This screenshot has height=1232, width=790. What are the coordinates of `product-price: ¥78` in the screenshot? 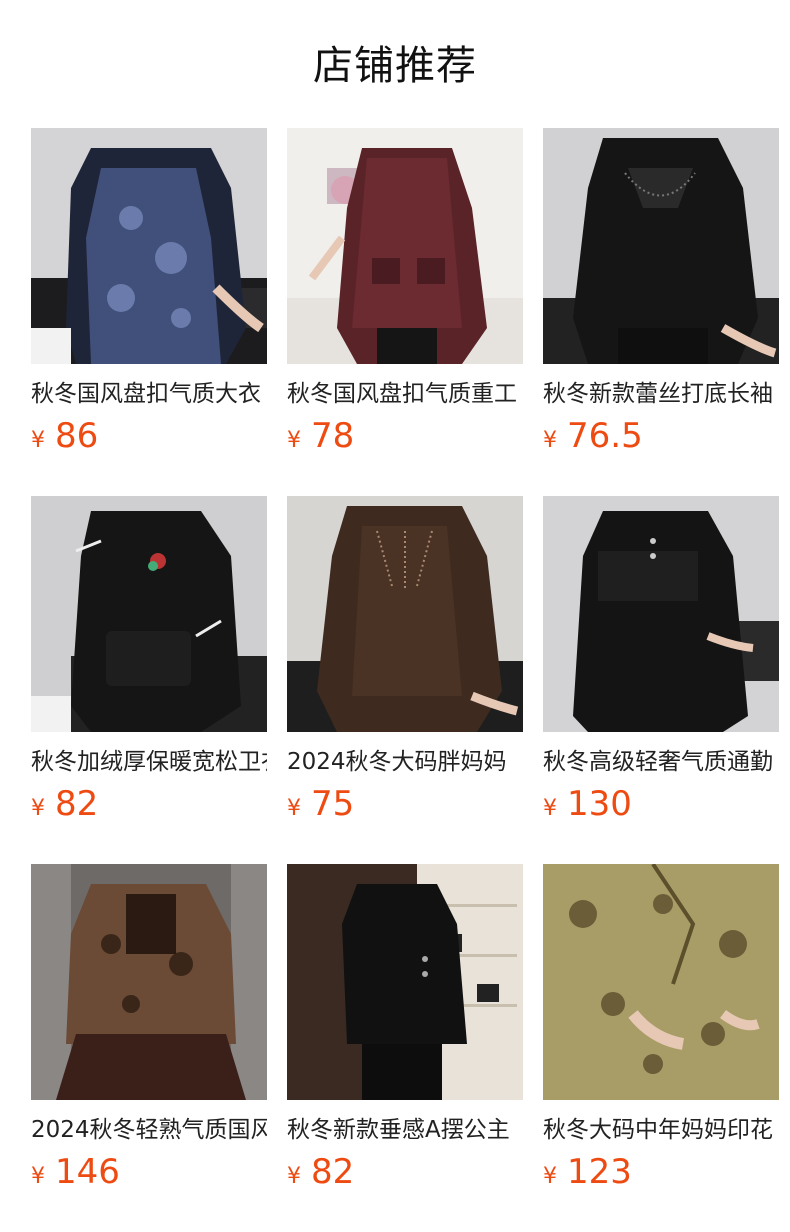 It's located at (320, 436).